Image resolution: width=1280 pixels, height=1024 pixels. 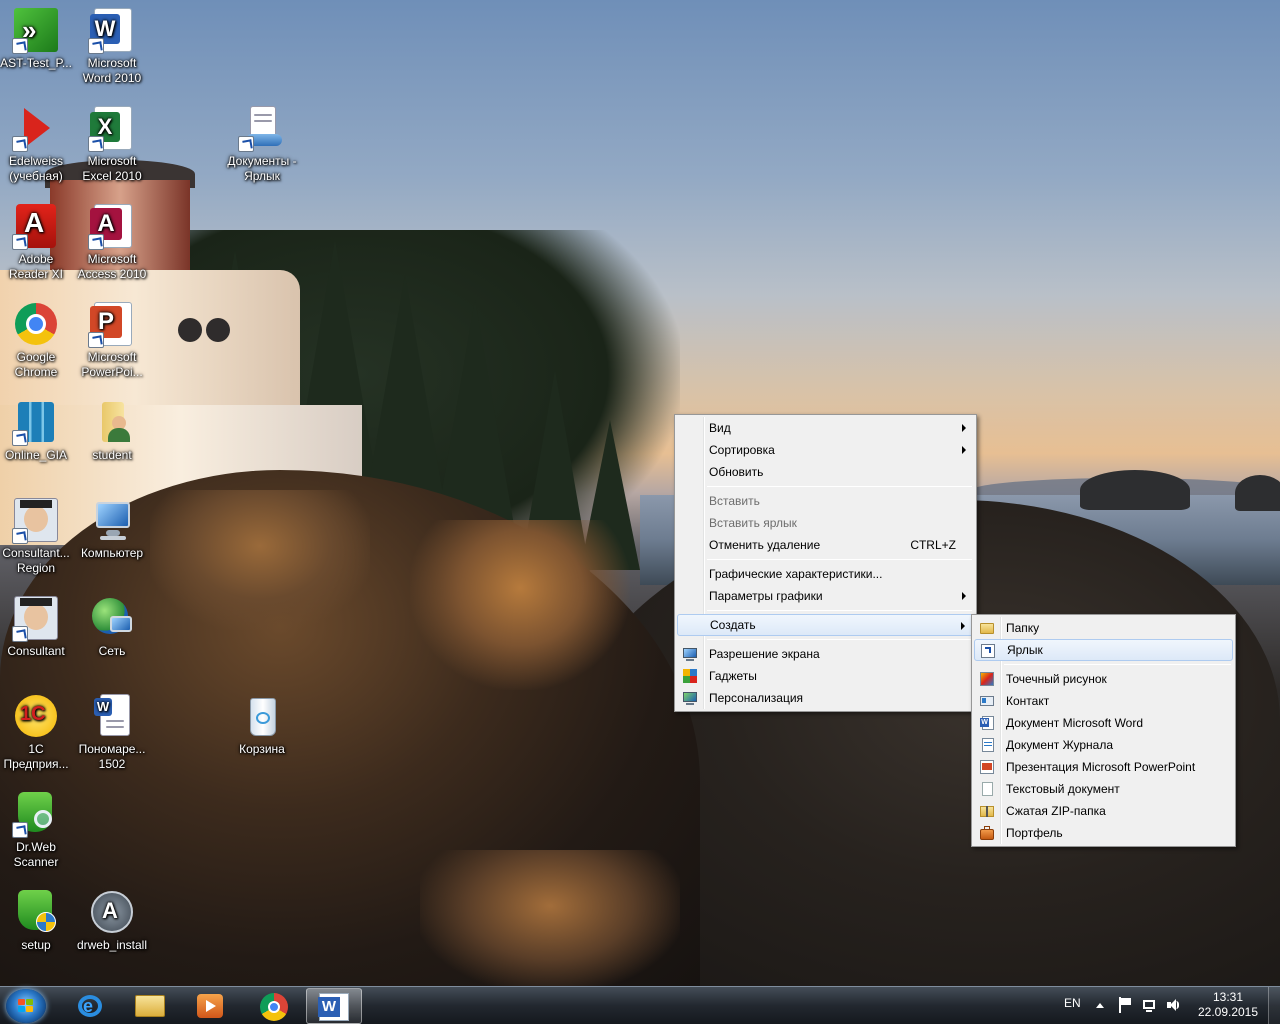 What do you see at coordinates (825, 472) in the screenshot?
I see `menu-item-refresh: Обновить` at bounding box center [825, 472].